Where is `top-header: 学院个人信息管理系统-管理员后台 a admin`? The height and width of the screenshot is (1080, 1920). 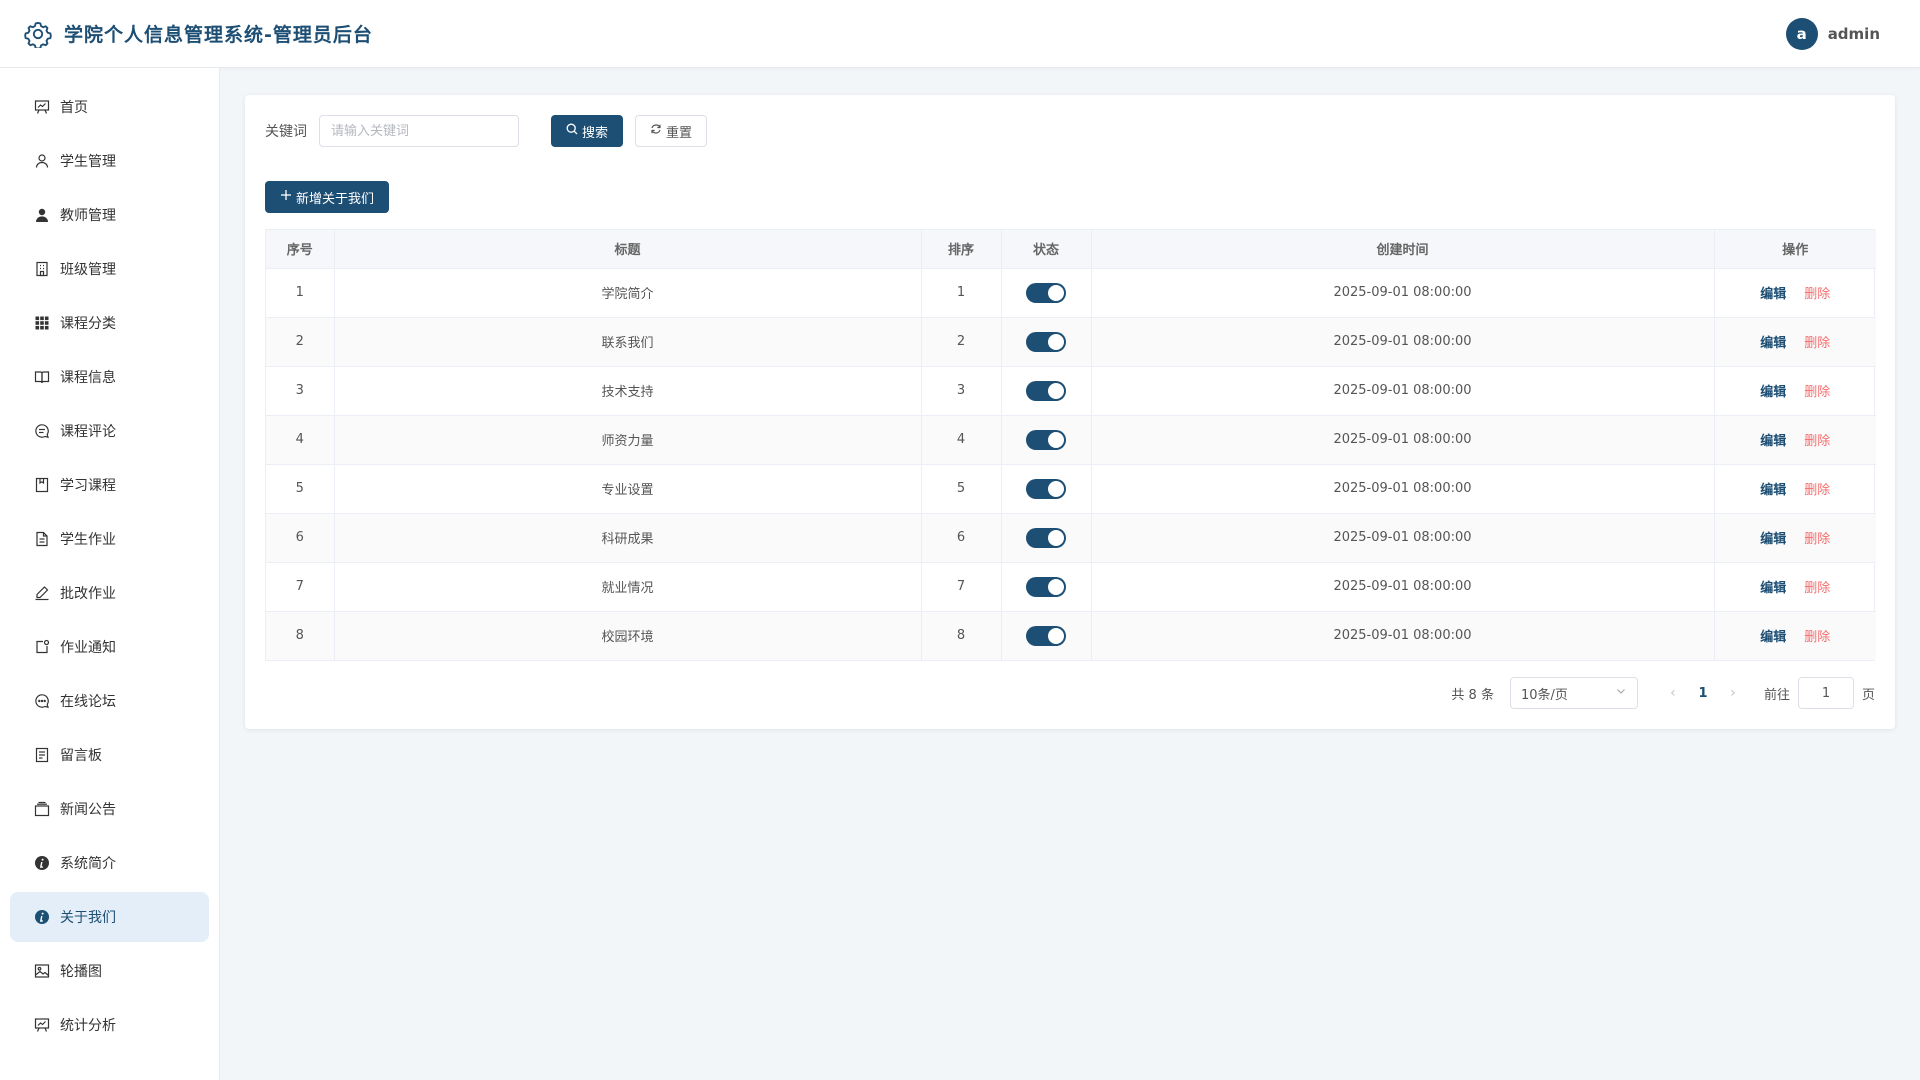 top-header: 学院个人信息管理系统-管理员后台 a admin is located at coordinates (960, 34).